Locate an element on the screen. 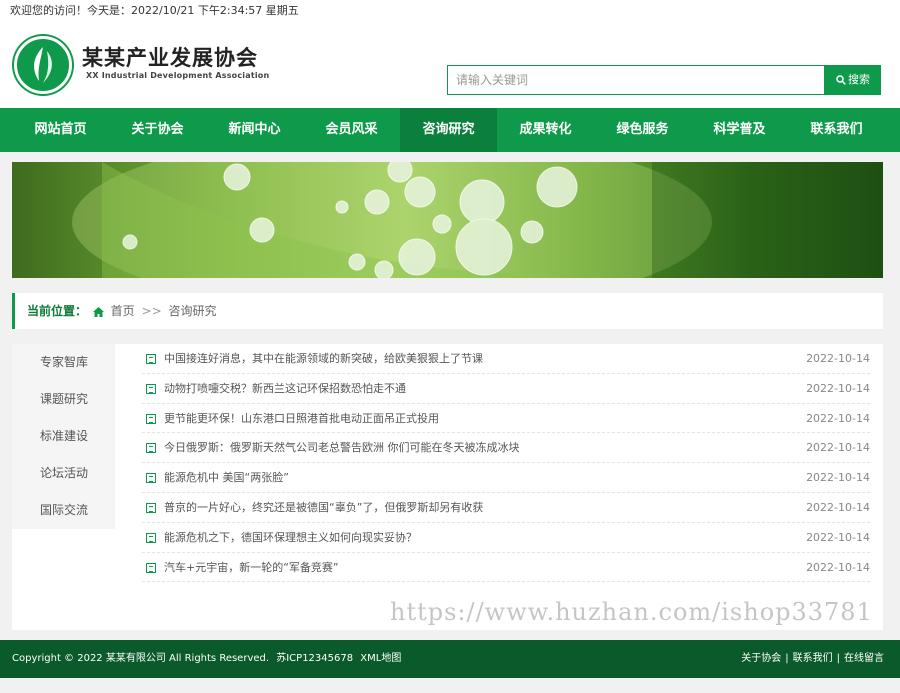  search-icon is located at coordinates (841, 80).